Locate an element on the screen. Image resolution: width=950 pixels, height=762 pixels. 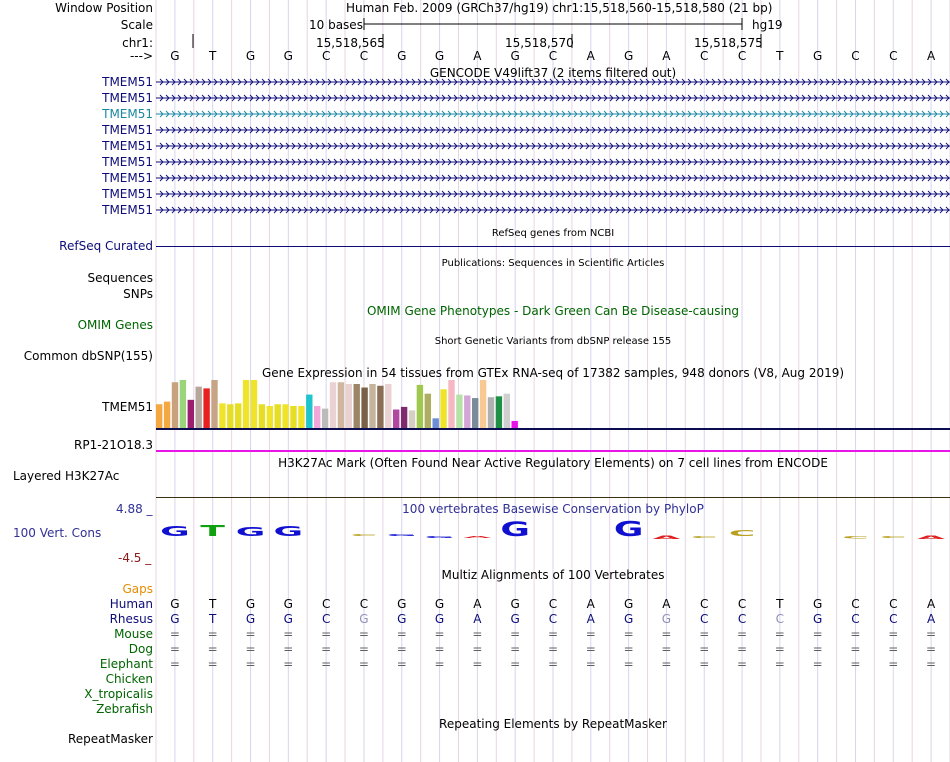
human-base: T is located at coordinates (213, 604).